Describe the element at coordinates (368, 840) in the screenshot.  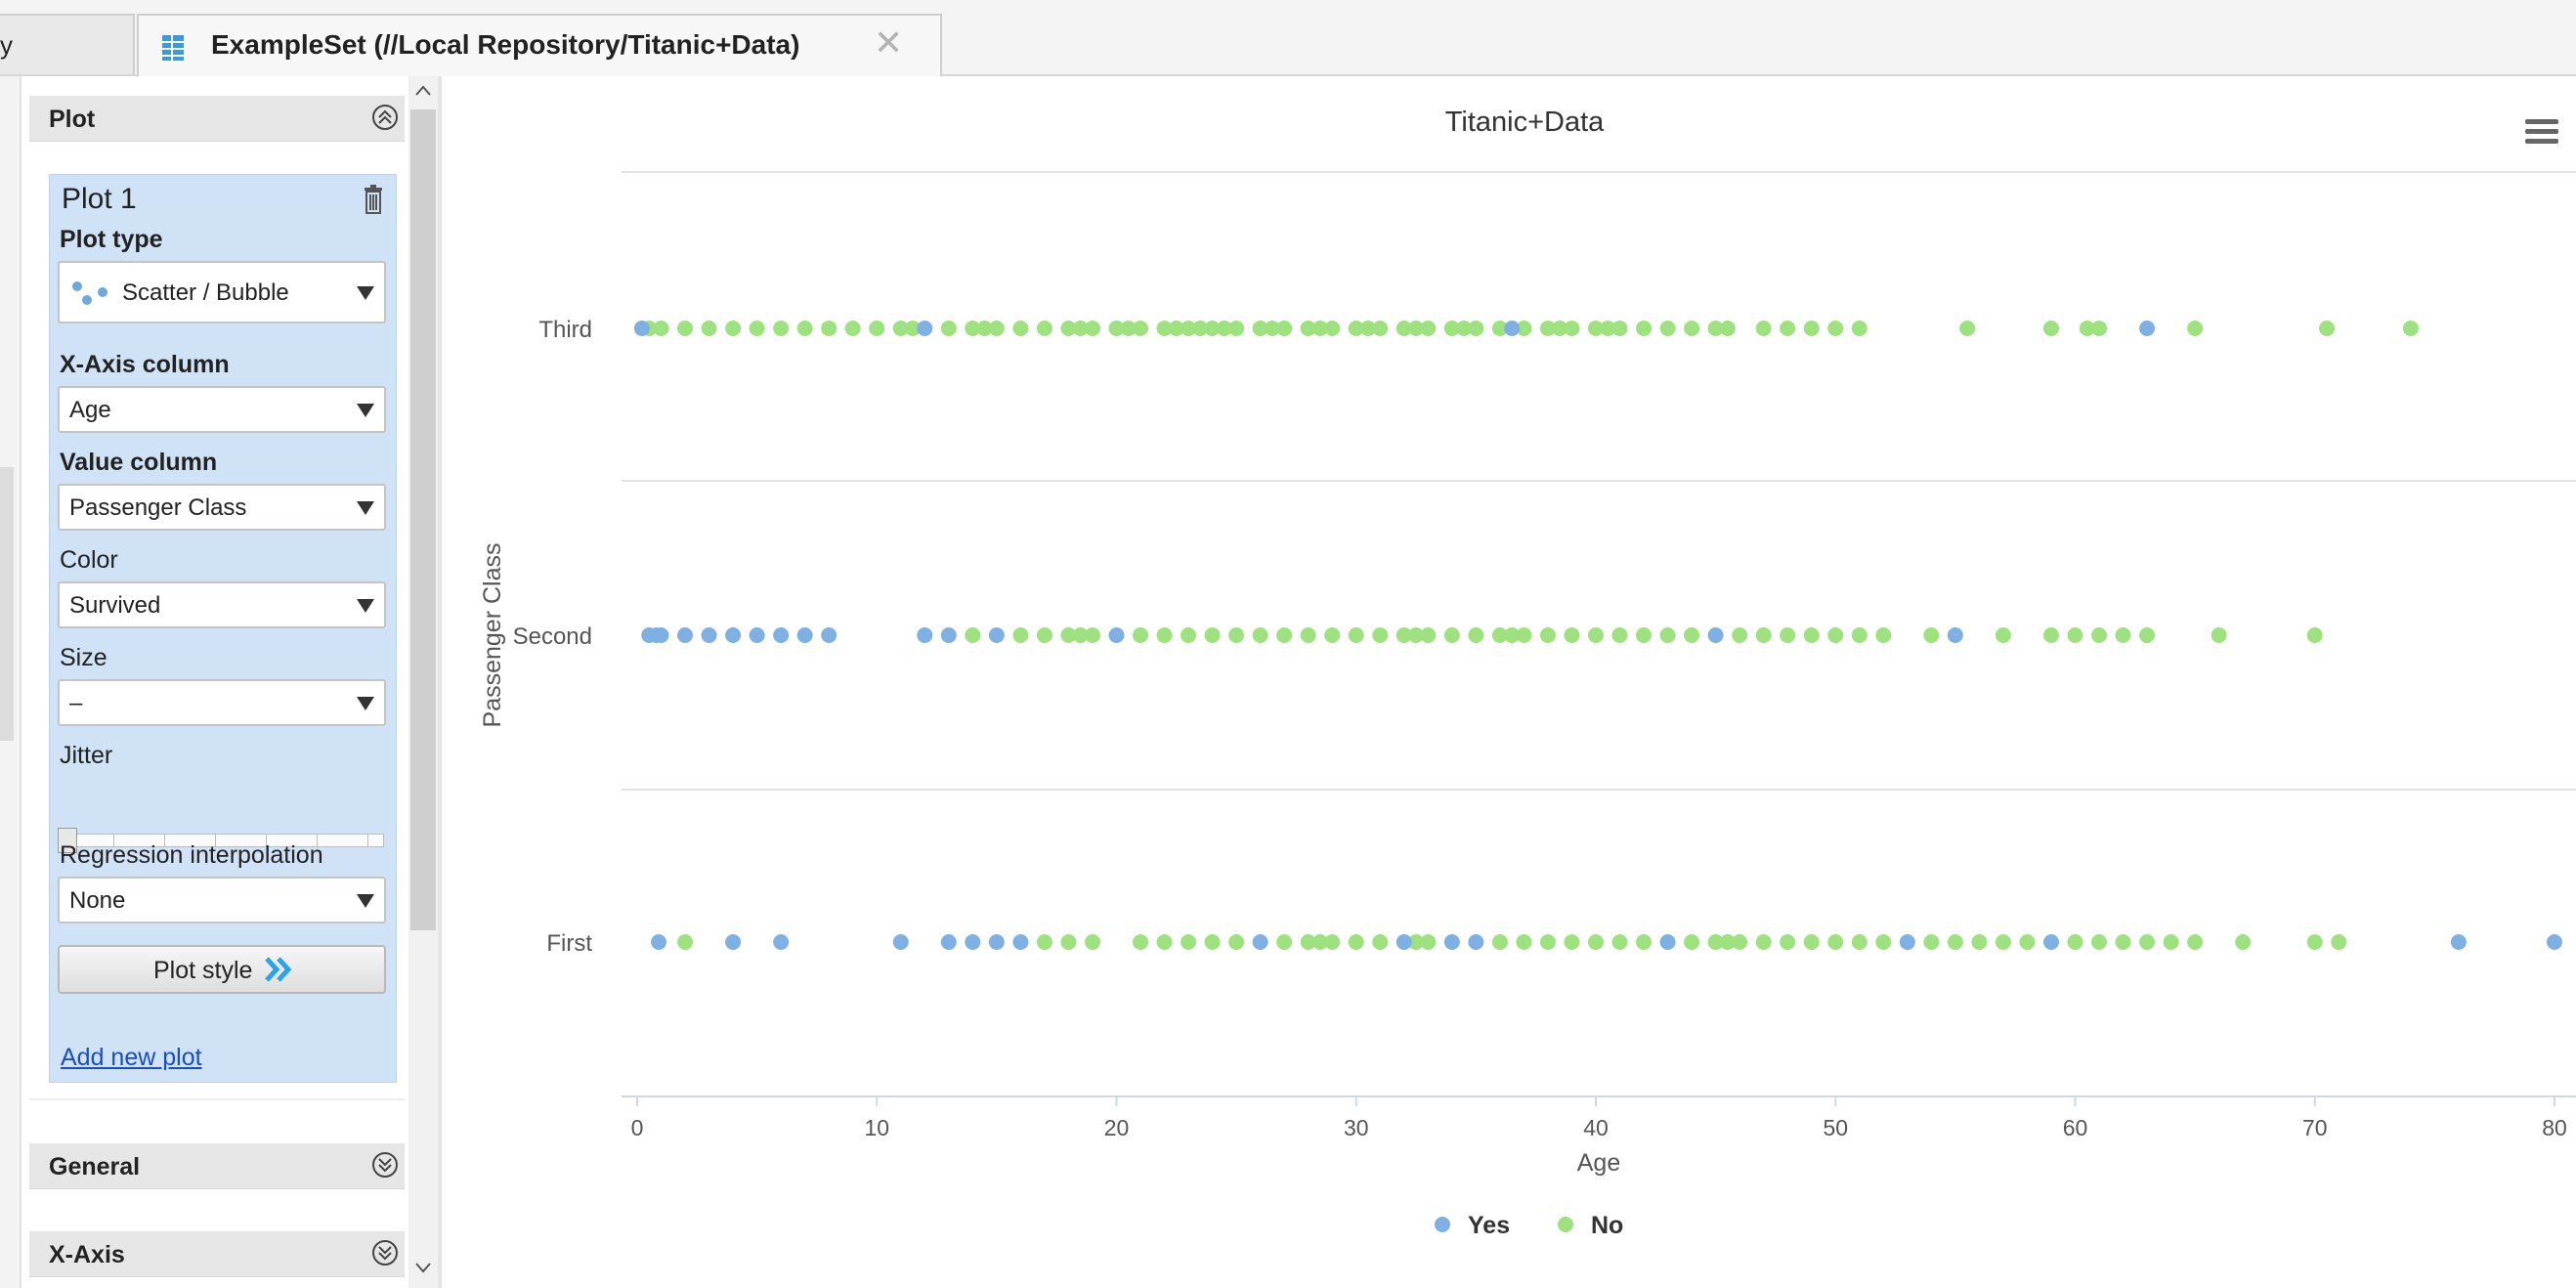
I see `slider-tick` at that location.